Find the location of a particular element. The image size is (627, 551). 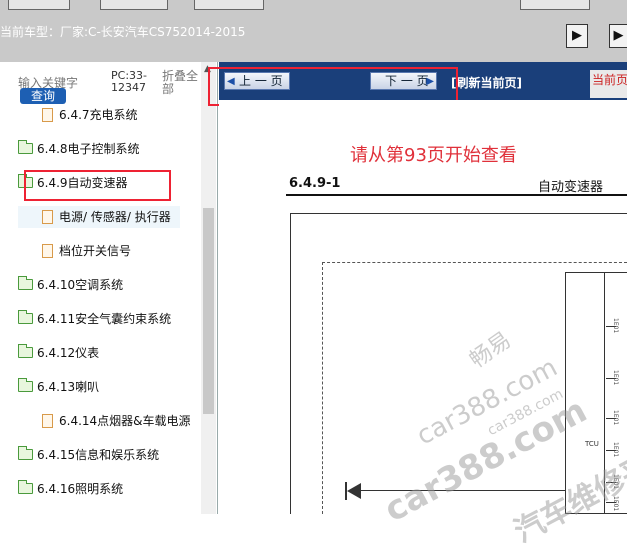

scrollbar-thumb is located at coordinates (208, 311).